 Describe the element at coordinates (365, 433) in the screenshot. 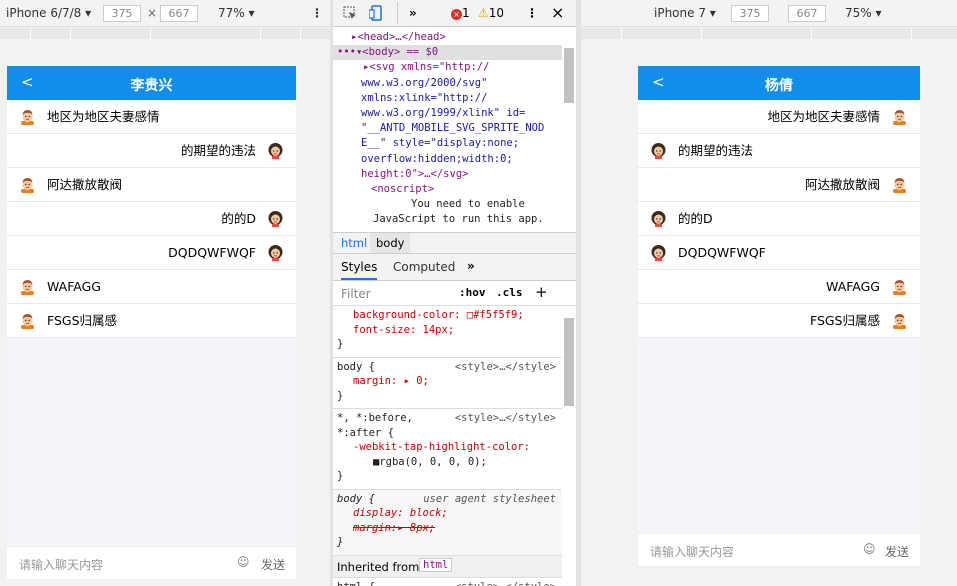

I see `css-property: *:after {` at that location.